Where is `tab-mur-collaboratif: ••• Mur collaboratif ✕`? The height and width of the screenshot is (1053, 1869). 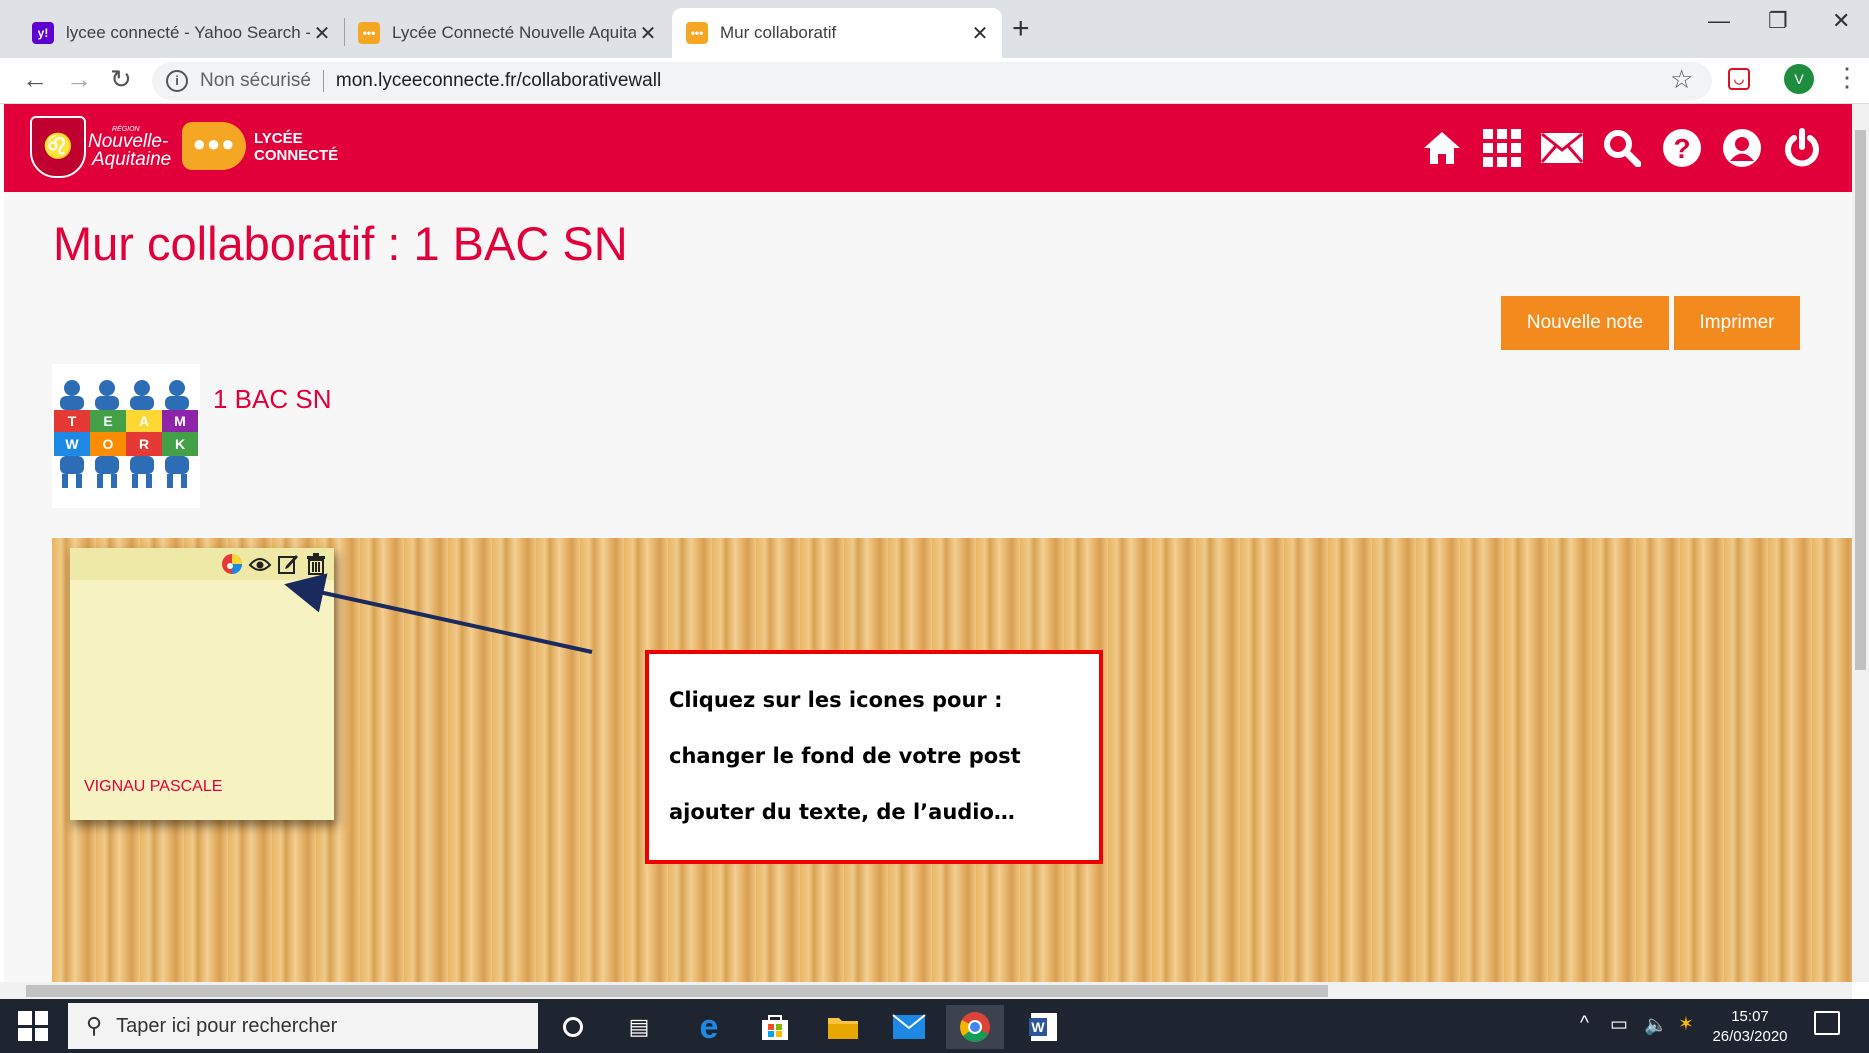
tab-mur-collaboratif: ••• Mur collaboratif ✕ is located at coordinates (837, 33).